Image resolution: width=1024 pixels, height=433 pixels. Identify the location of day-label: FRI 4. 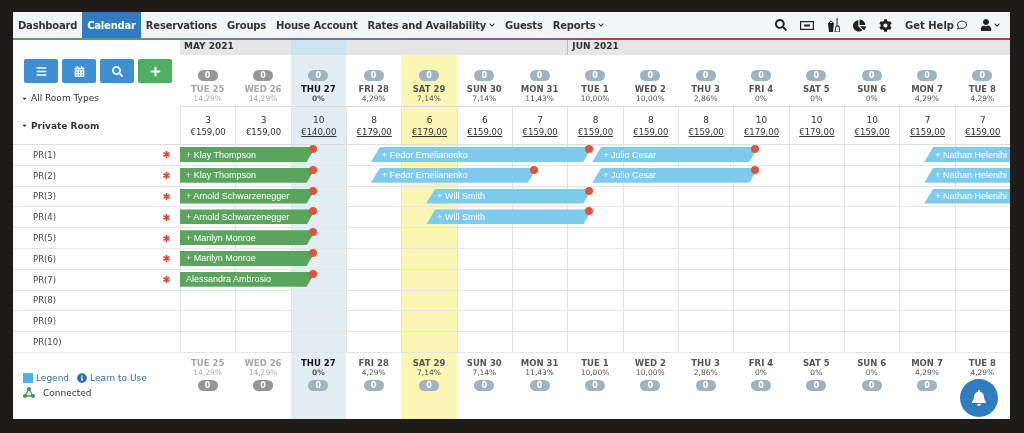
(761, 363).